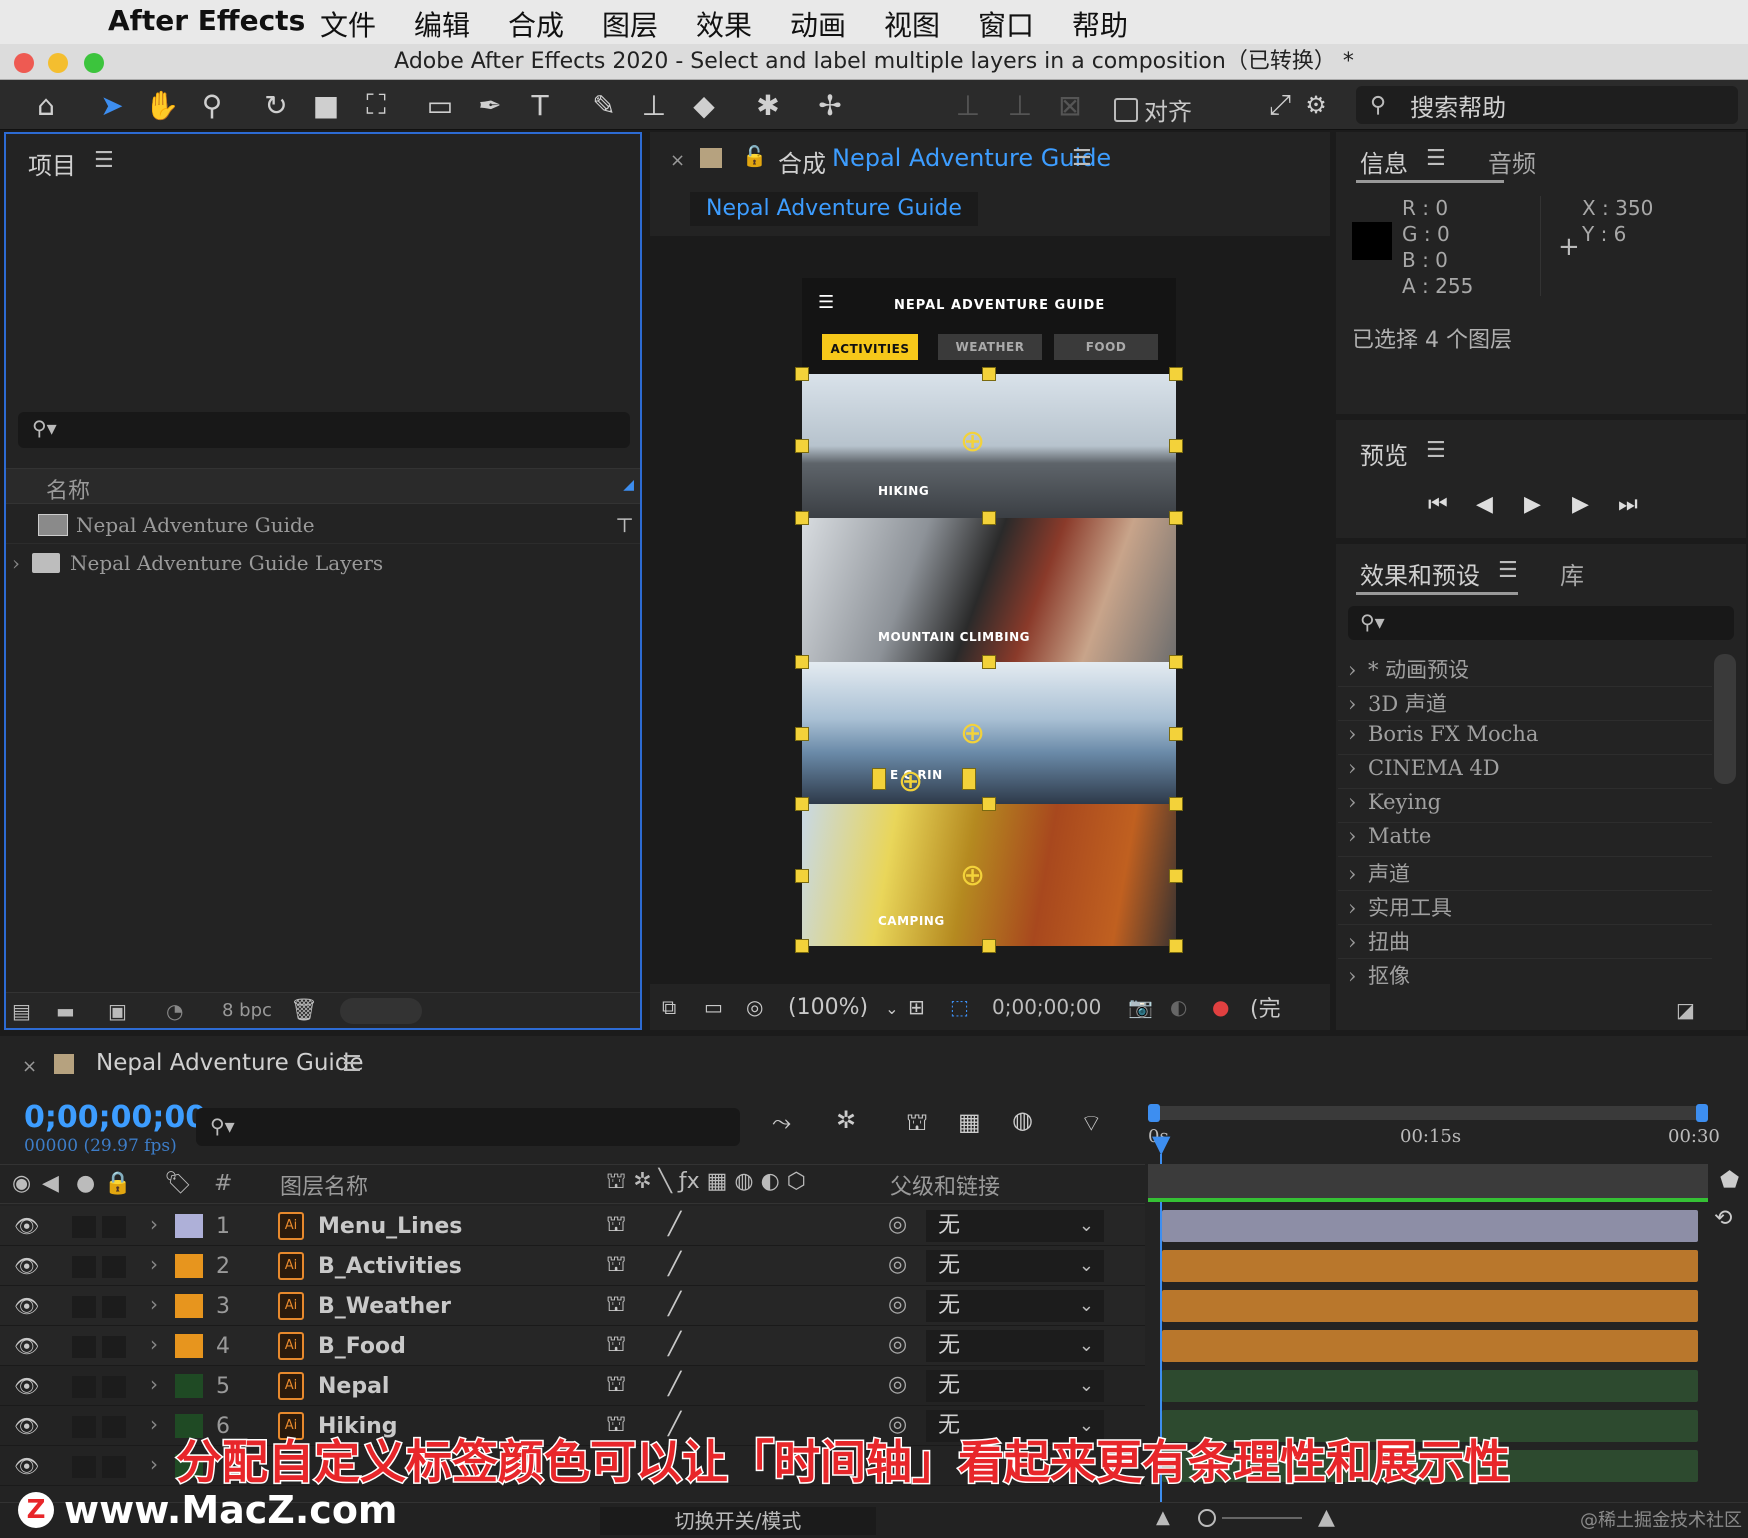  What do you see at coordinates (572, 1266) in the screenshot?
I see `layer-row: 👁 › 2 Ai B_Activities ⛫ ╱ ◎ 无 ⌄` at bounding box center [572, 1266].